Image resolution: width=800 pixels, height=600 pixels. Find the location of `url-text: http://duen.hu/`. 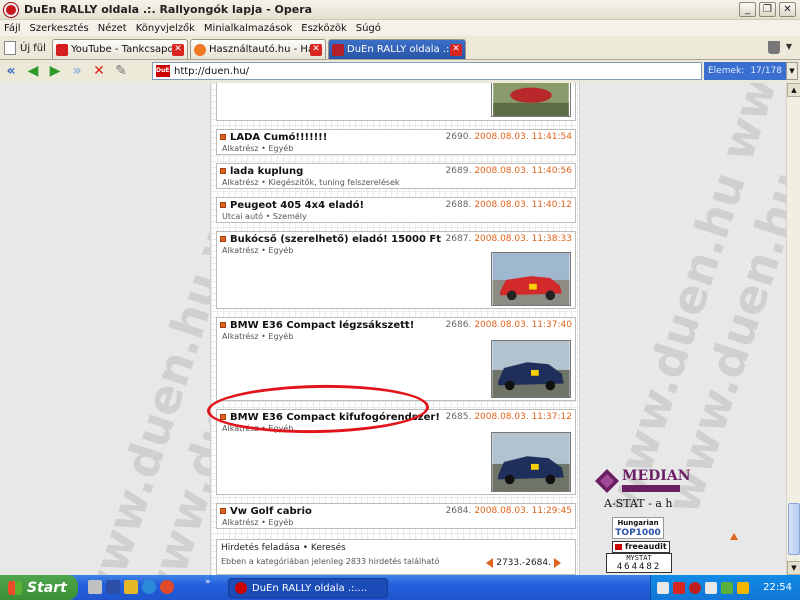

url-text: http://duen.hu/ is located at coordinates (211, 71).